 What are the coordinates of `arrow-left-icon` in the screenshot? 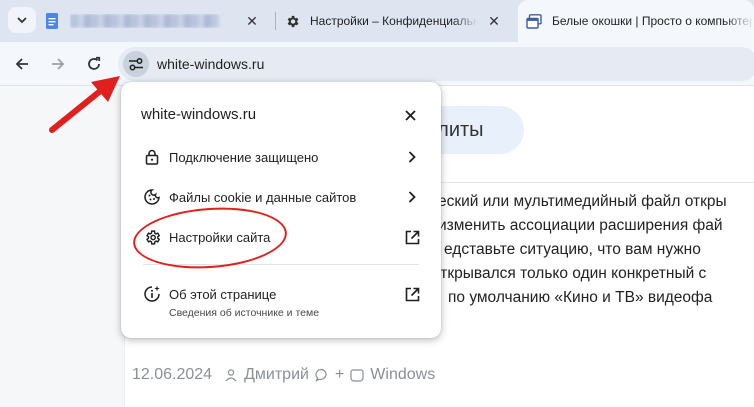 It's located at (21, 64).